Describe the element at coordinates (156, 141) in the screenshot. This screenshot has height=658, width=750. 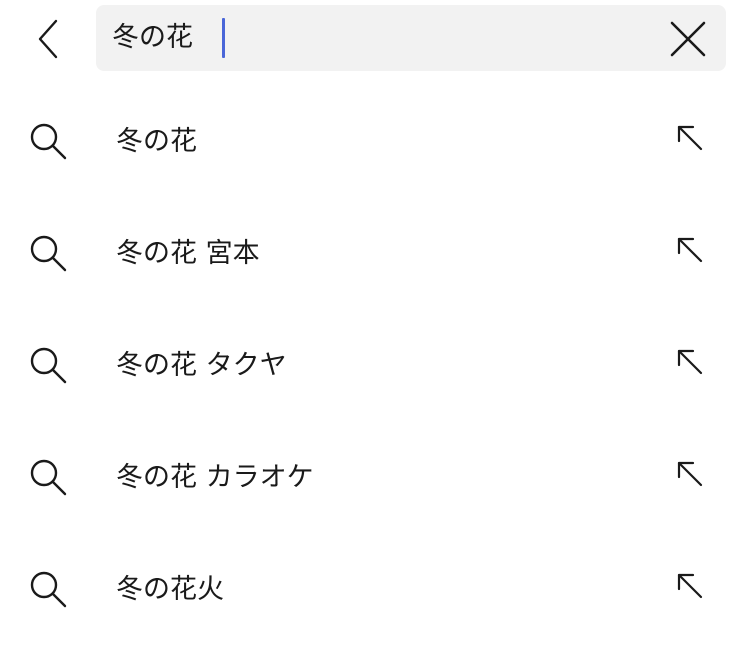
I see `suggestion-label: 冬の花` at that location.